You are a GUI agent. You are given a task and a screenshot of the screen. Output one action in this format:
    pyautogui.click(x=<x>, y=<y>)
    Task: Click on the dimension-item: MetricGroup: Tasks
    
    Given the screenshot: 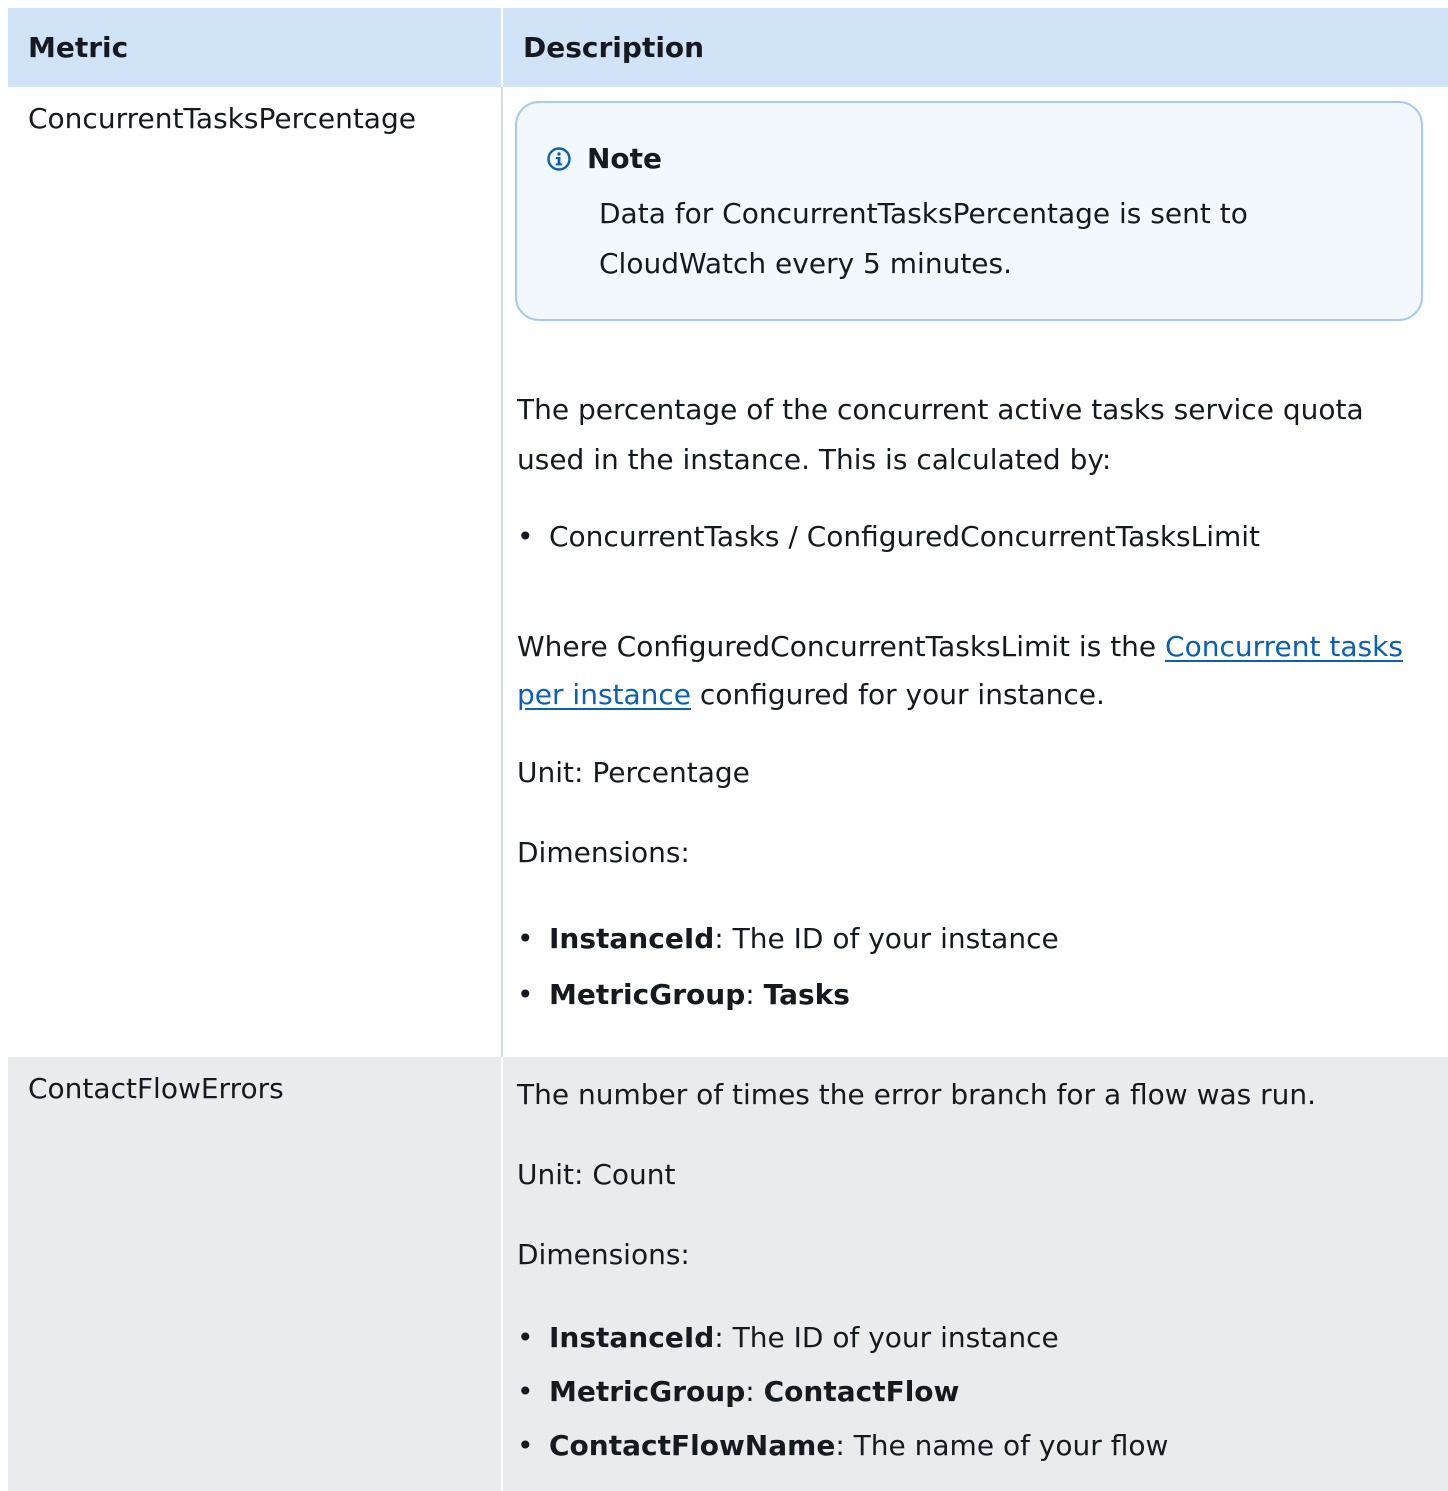 What is the action you would take?
    pyautogui.click(x=976, y=995)
    